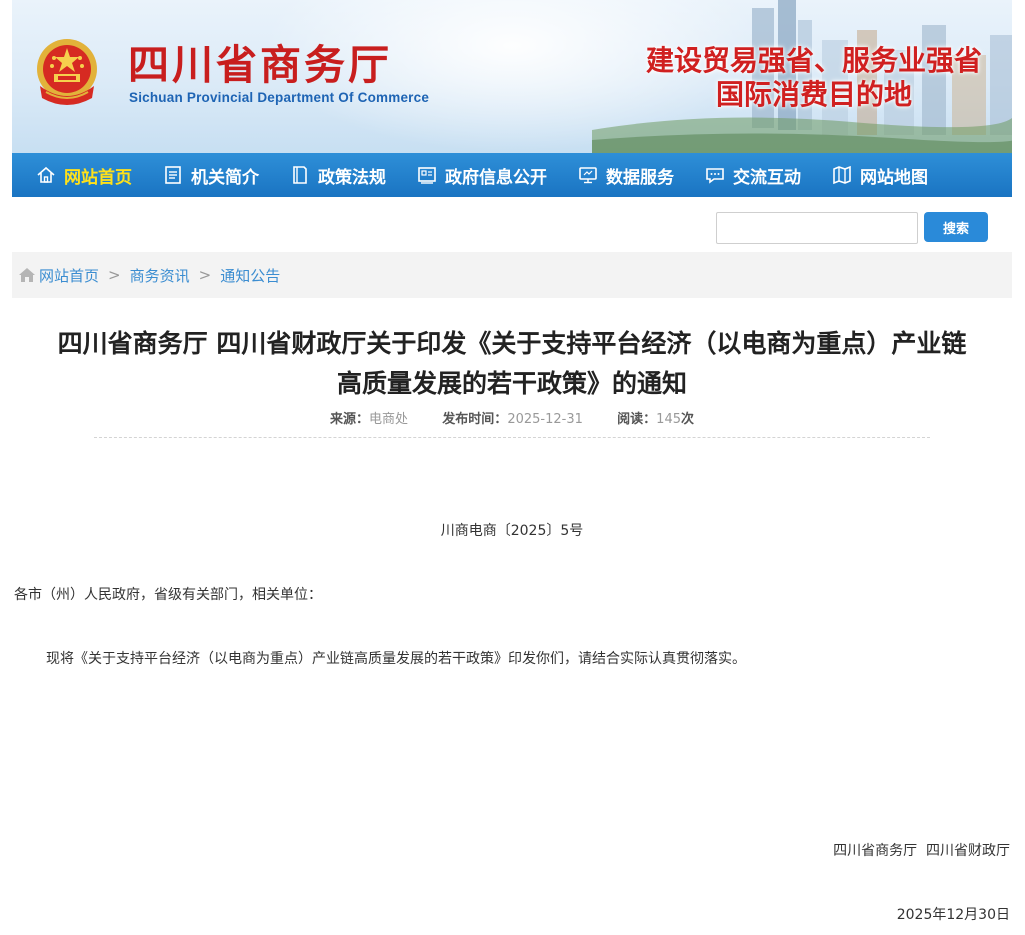 Image resolution: width=1025 pixels, height=935 pixels. Describe the element at coordinates (813, 60) in the screenshot. I see `slogan-line-1: 建设贸易强省、服务业强省` at that location.